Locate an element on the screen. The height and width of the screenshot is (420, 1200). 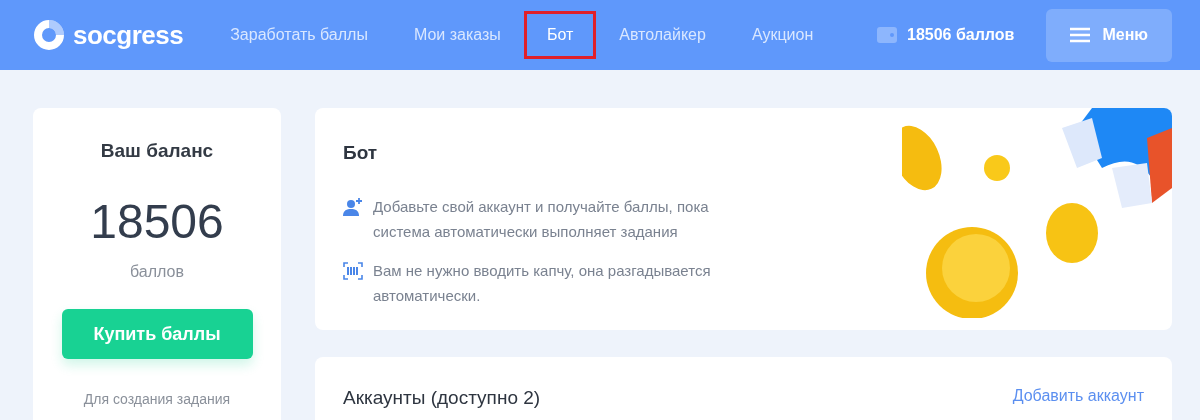
barcode-scan-icon is located at coordinates (353, 271).